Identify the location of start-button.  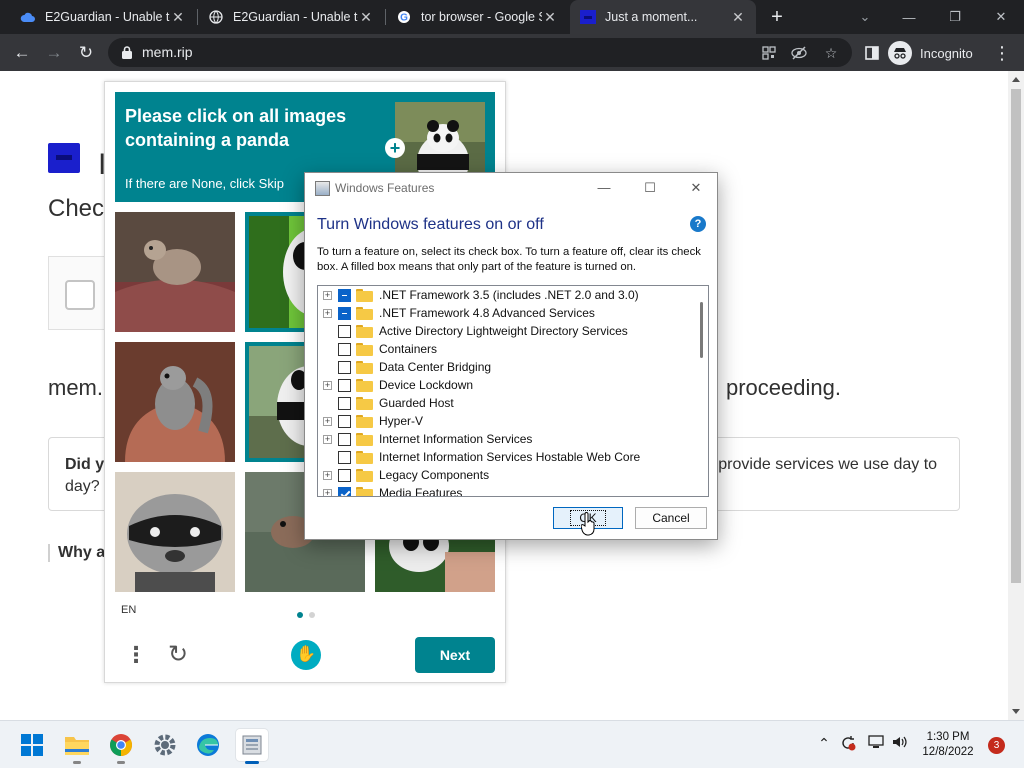
(32, 745).